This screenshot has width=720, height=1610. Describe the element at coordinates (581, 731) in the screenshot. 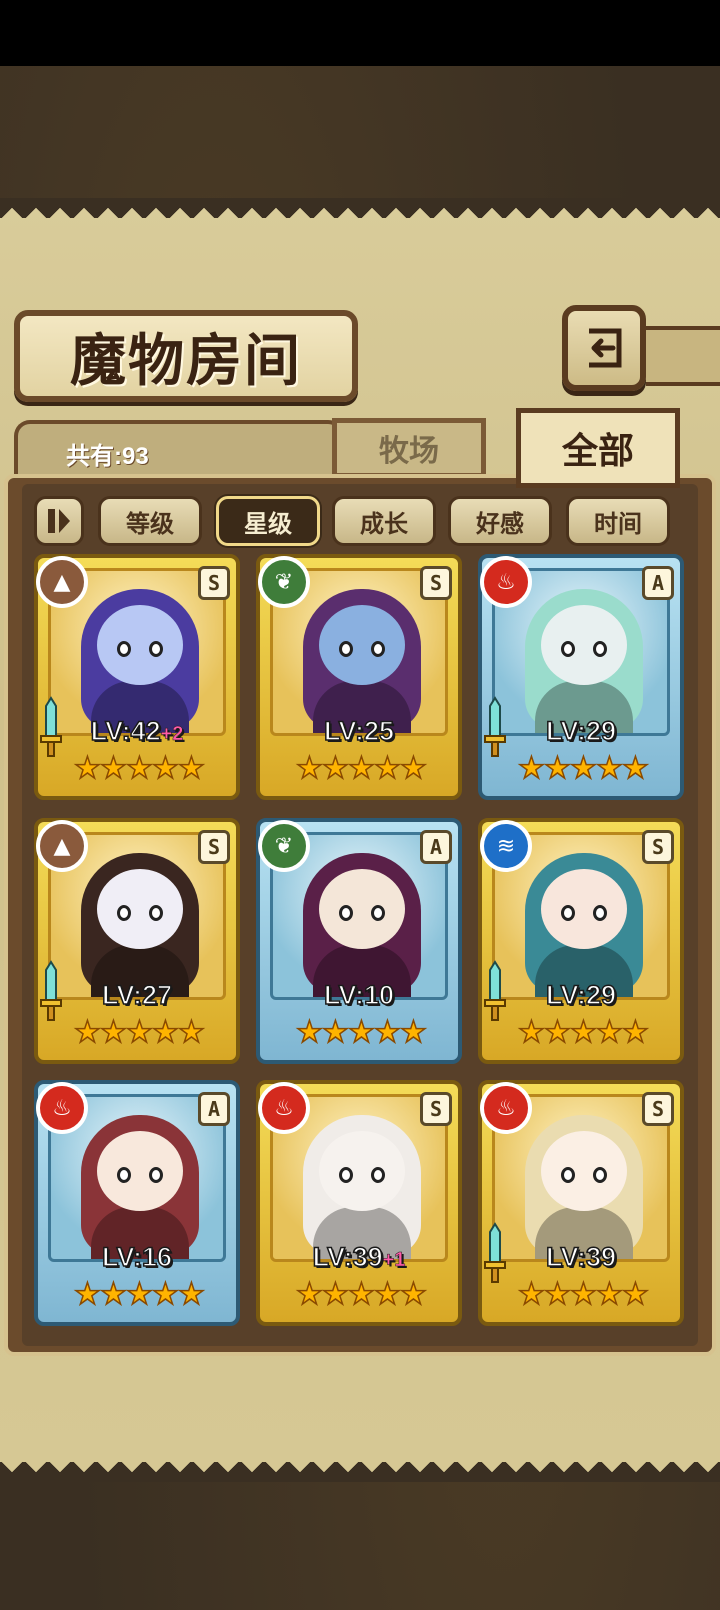

I see `level-value: LV:29` at that location.